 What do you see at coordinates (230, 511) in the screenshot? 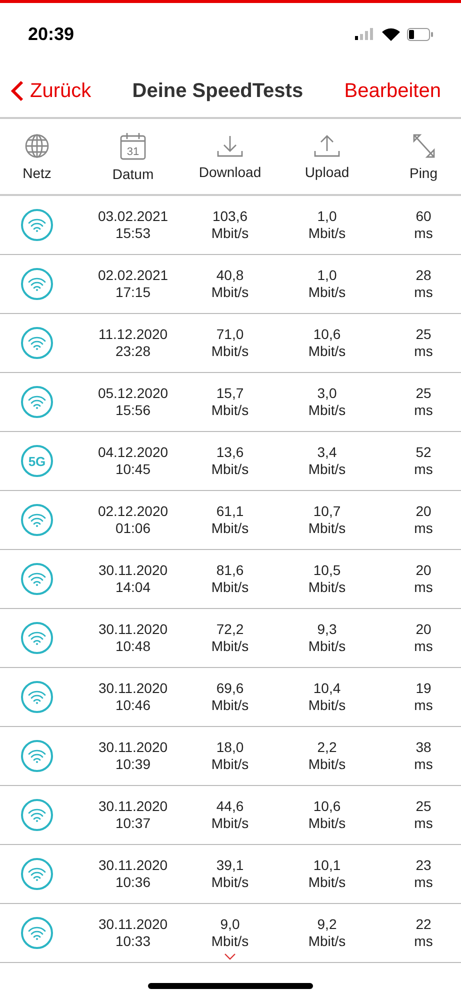
I see `download-value: 61,1` at bounding box center [230, 511].